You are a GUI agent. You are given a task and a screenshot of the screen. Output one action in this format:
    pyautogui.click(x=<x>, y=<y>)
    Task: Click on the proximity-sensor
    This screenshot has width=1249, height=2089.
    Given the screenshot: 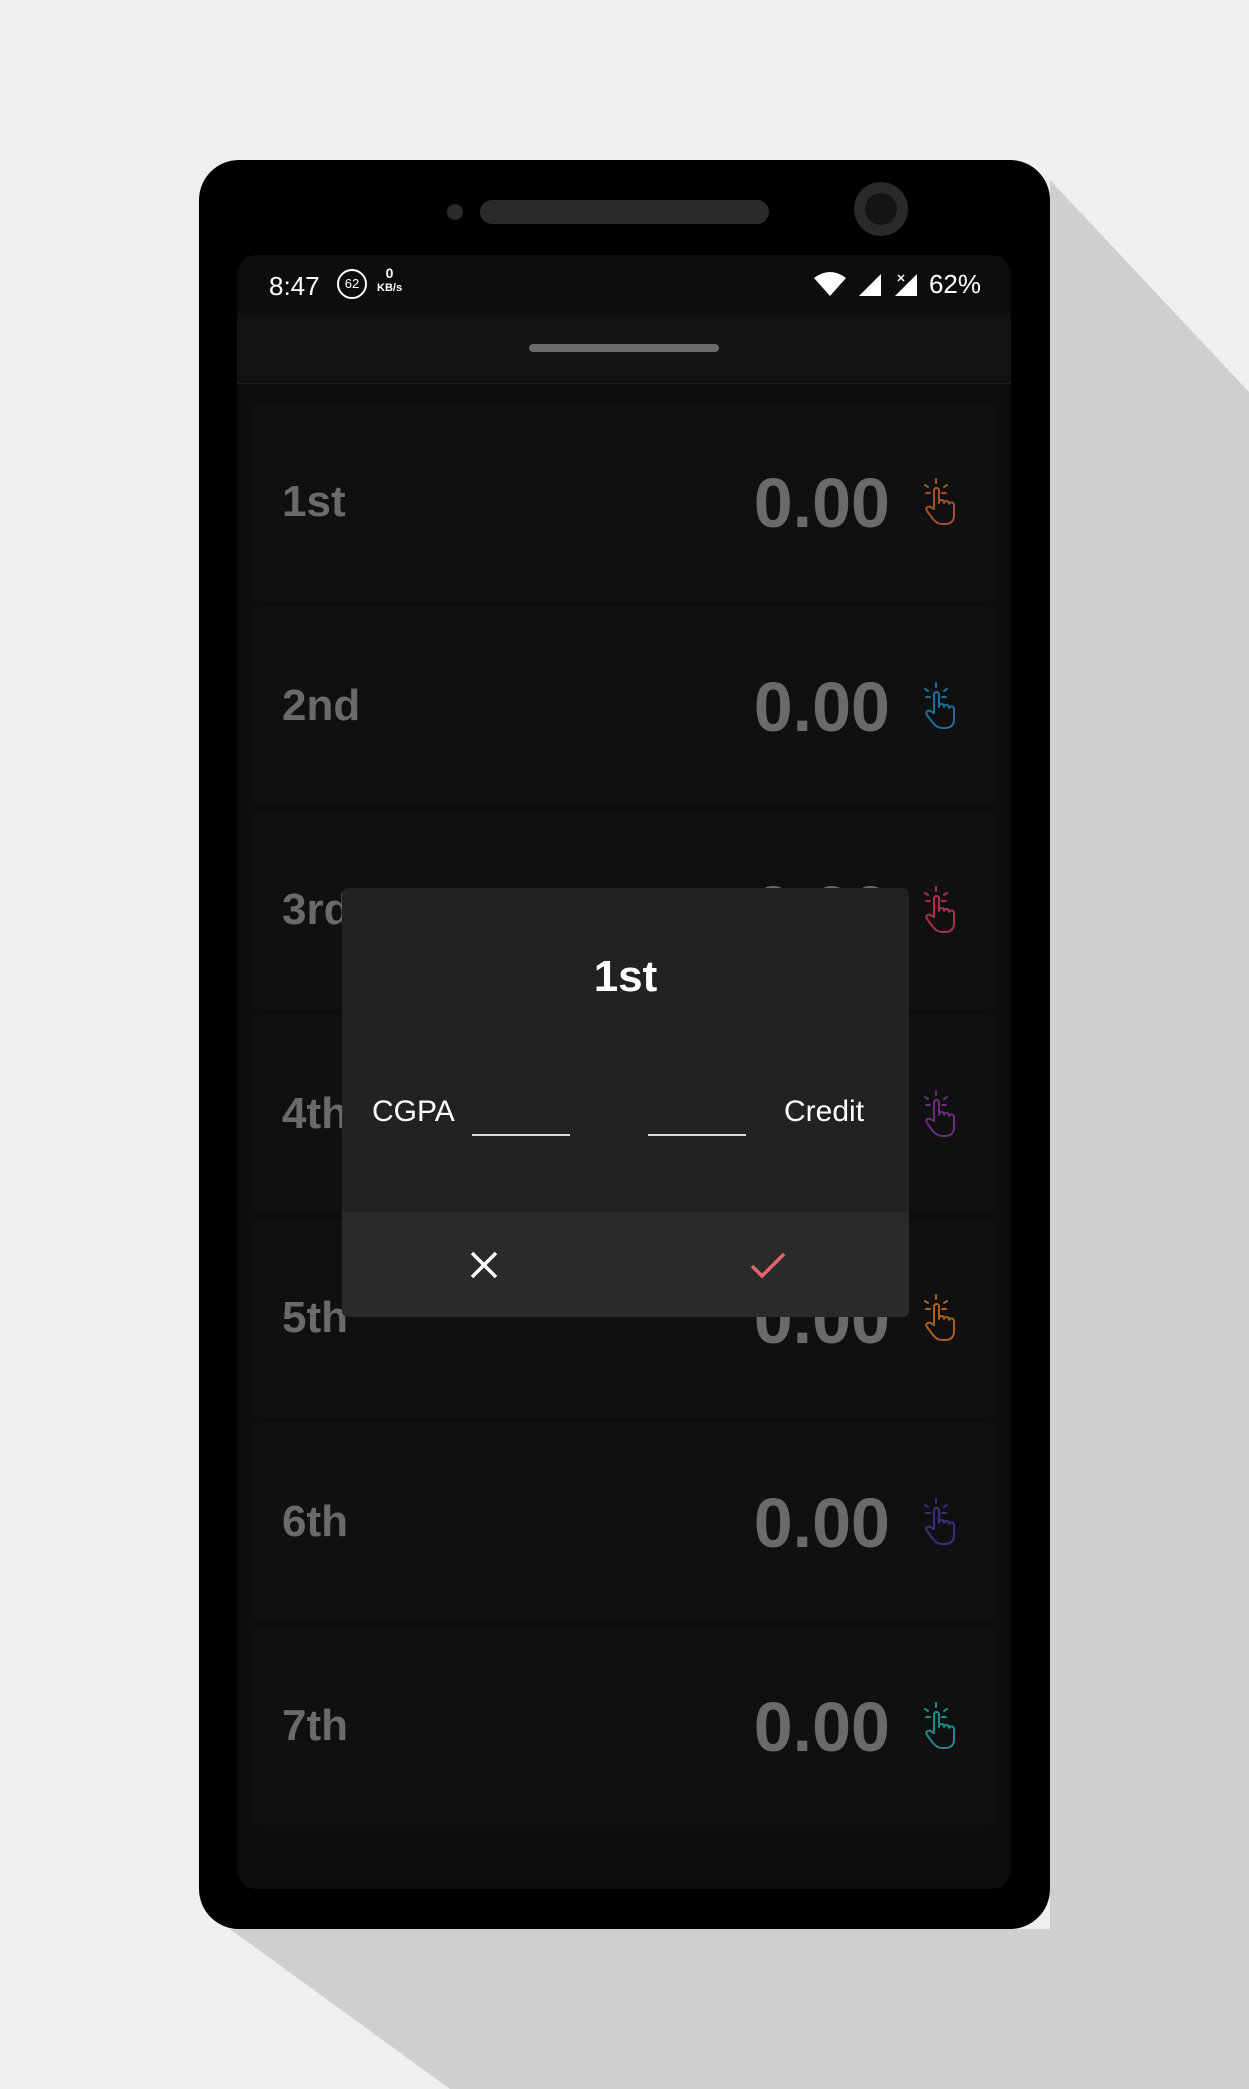 What is the action you would take?
    pyautogui.click(x=455, y=212)
    